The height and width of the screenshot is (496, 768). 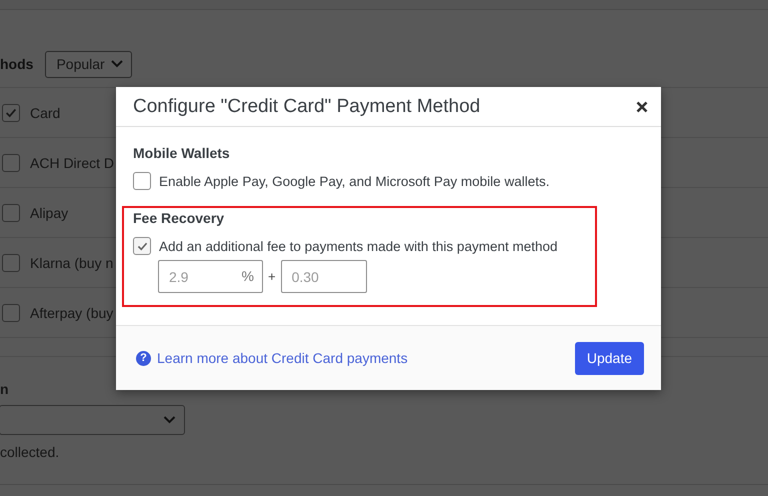 What do you see at coordinates (49, 212) in the screenshot?
I see `method-label: Alipay` at bounding box center [49, 212].